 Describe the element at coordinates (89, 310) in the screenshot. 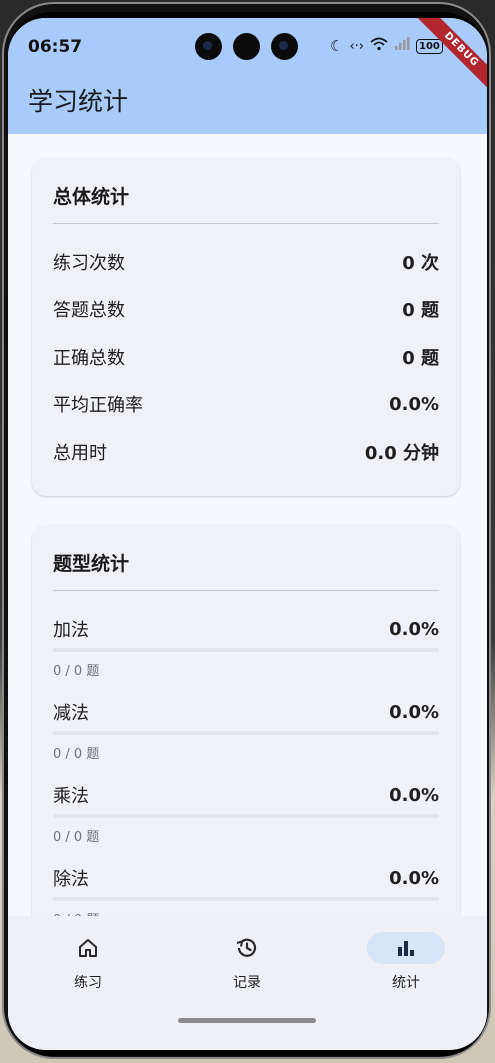

I see `stat-label: 答题总数` at that location.